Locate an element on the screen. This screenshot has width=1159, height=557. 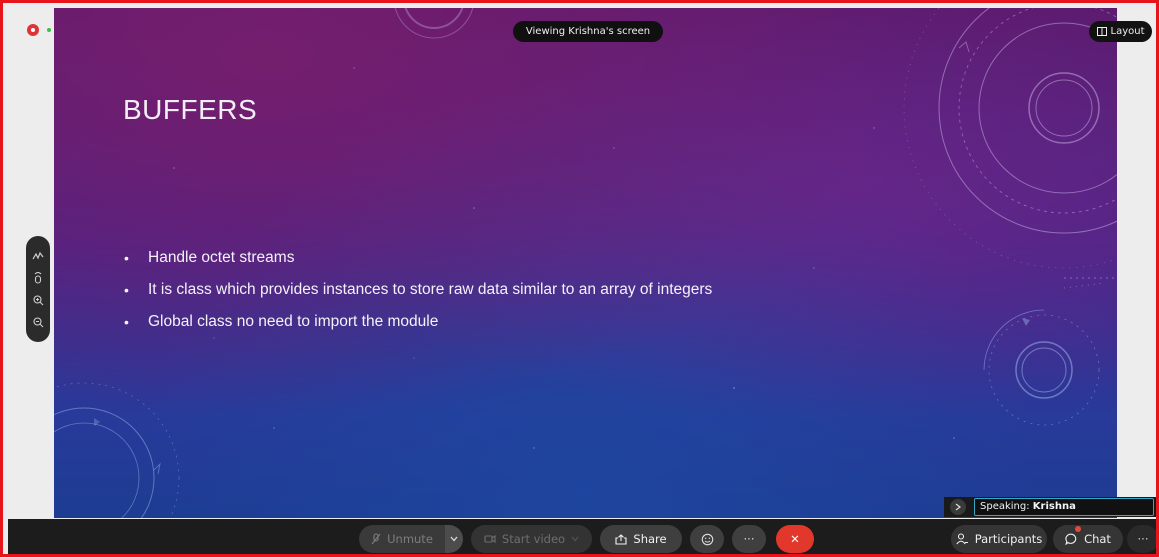
overflow-menu-button: ··· is located at coordinates (1143, 539).